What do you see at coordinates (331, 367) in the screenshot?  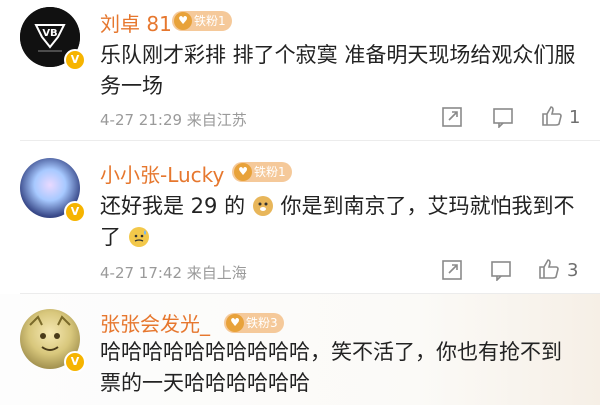 I see `comment-text: 哈哈哈哈哈哈哈哈哈哈，笑不活了，你也有抢不到票的一天哈哈哈哈哈哈` at bounding box center [331, 367].